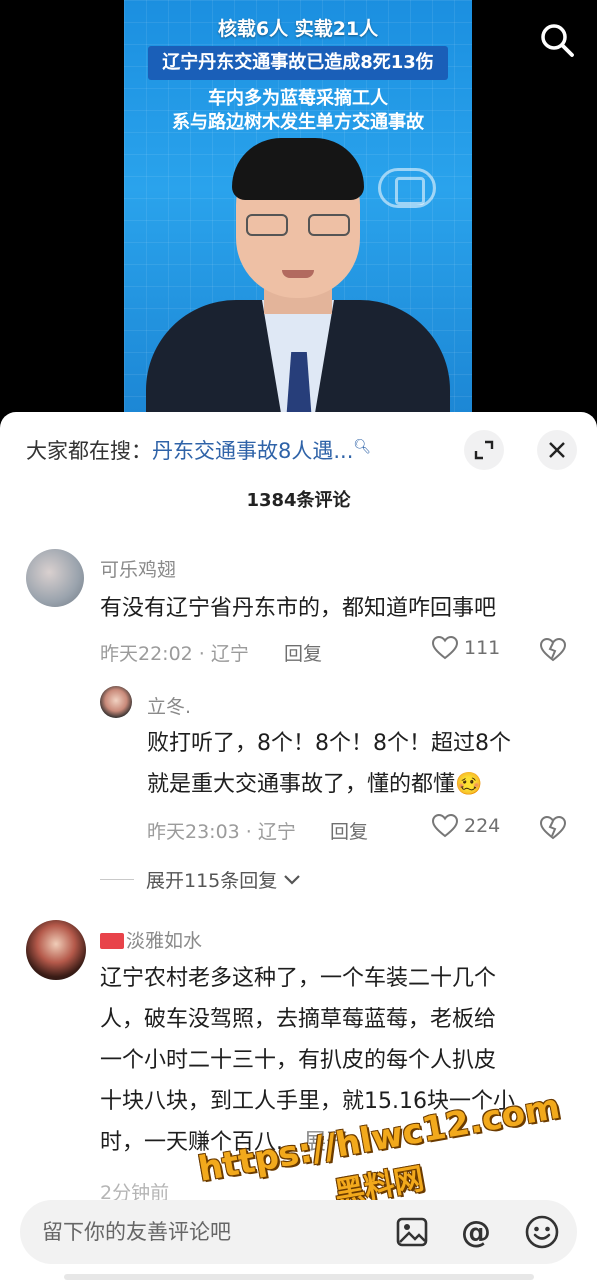 This screenshot has width=597, height=1280. I want to click on reply-username: 立冬., so click(169, 705).